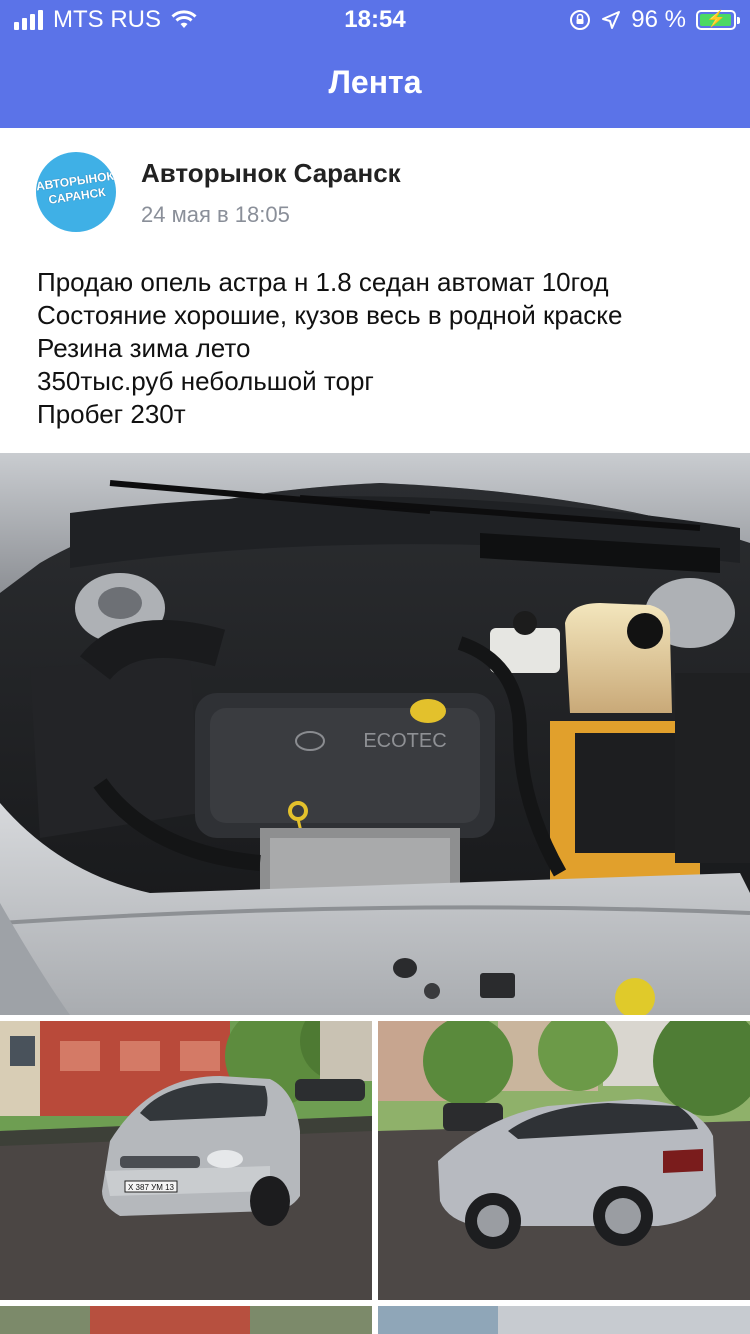 This screenshot has width=750, height=1334. What do you see at coordinates (205, 381) in the screenshot?
I see `post-text-line: 350тыс.руб небольшой торг` at bounding box center [205, 381].